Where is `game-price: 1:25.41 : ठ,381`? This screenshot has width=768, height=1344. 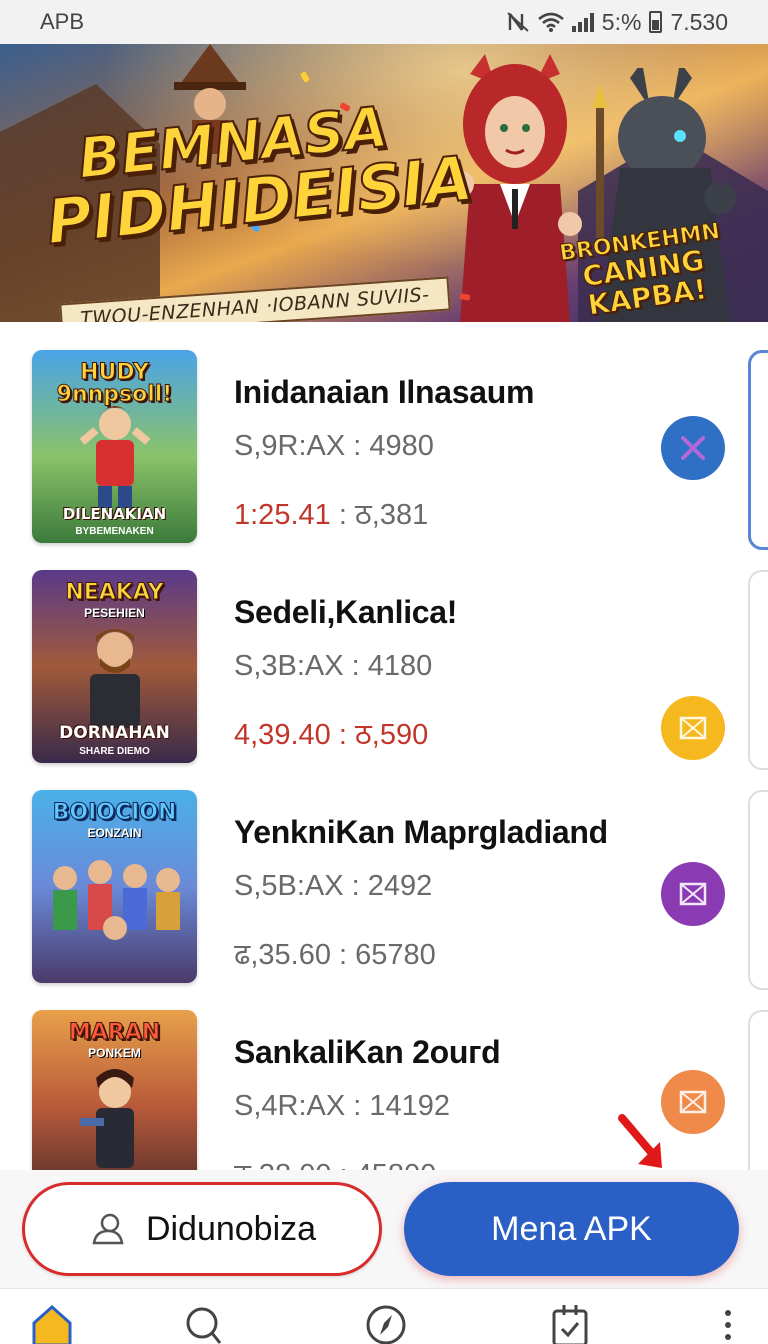
game-price: 1:25.41 : ठ,381 is located at coordinates (331, 515).